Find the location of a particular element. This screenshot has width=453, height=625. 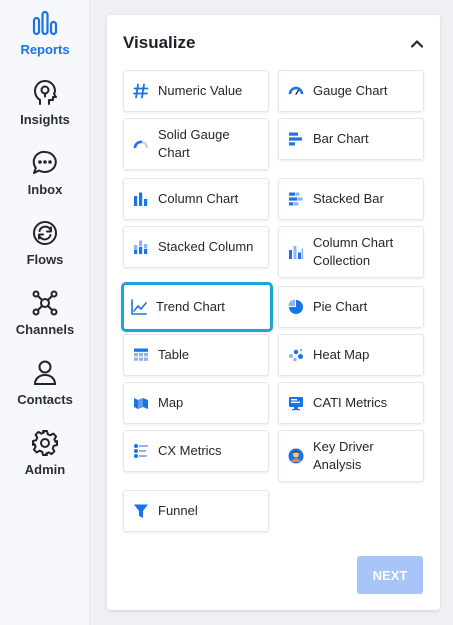

tile-heat-map: Heat Map is located at coordinates (351, 355).